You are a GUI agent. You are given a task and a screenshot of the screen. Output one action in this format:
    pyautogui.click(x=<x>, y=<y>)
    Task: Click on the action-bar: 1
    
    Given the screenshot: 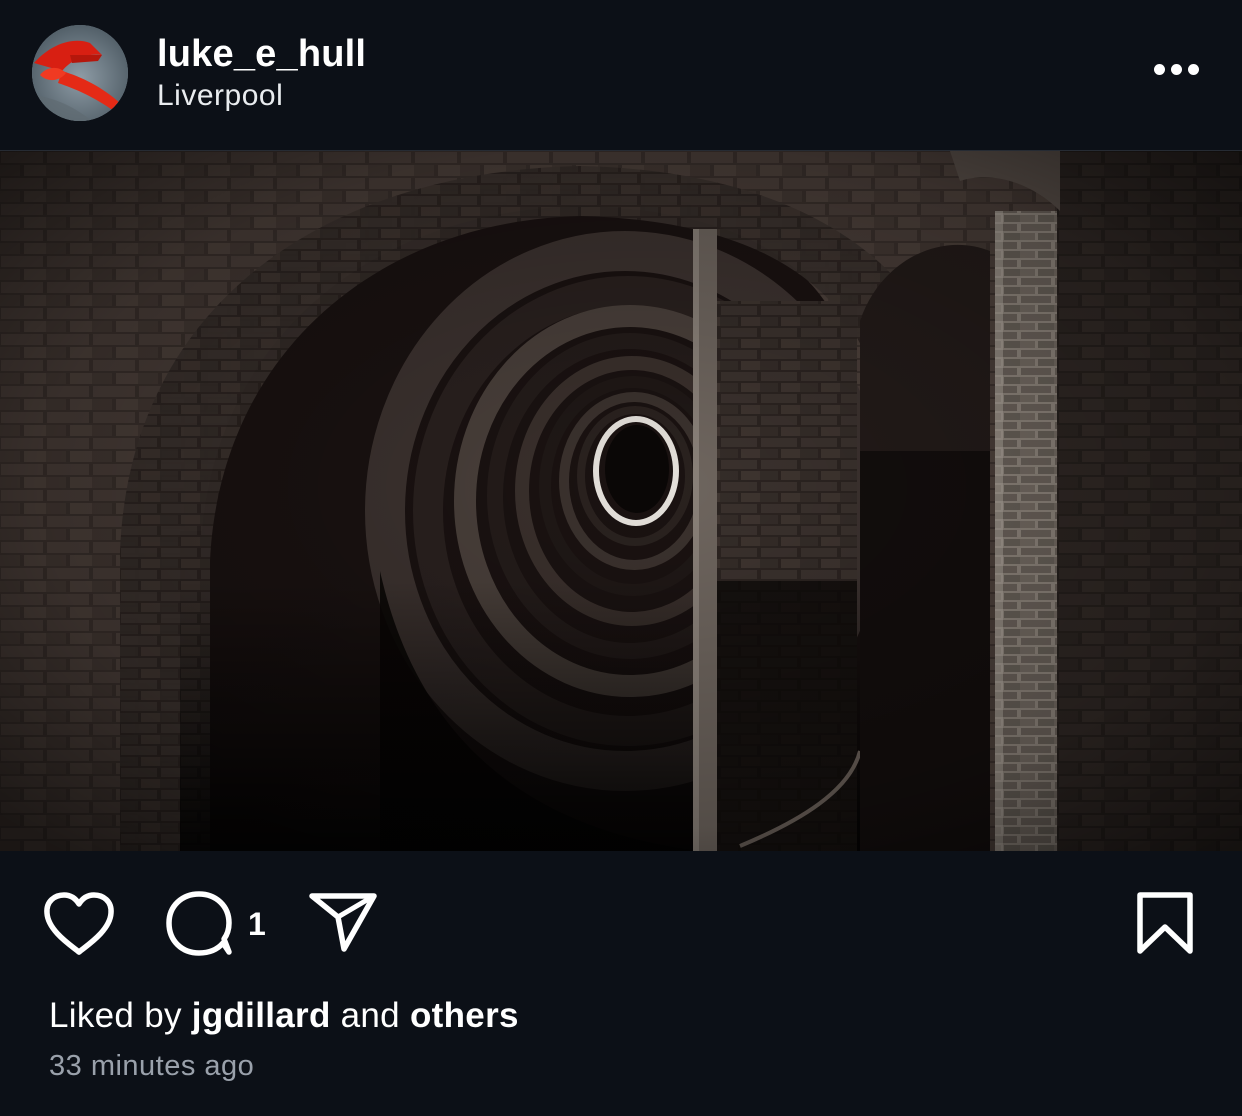 What is the action you would take?
    pyautogui.click(x=621, y=921)
    